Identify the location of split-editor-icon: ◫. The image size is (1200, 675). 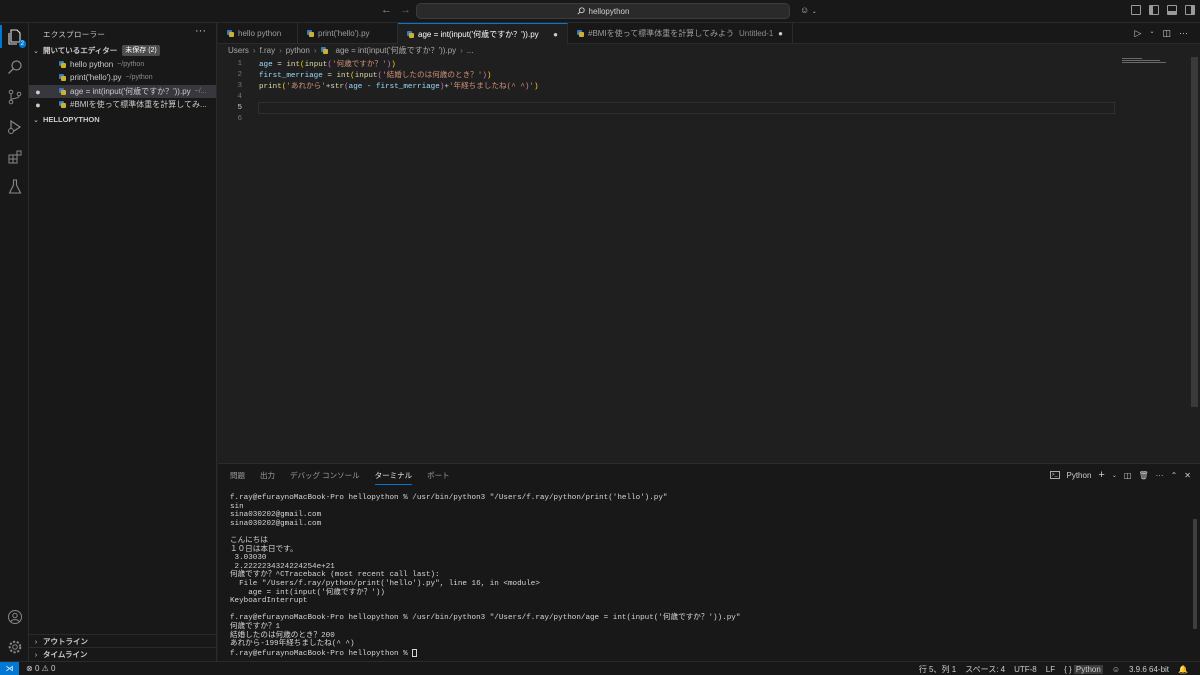
(1166, 33).